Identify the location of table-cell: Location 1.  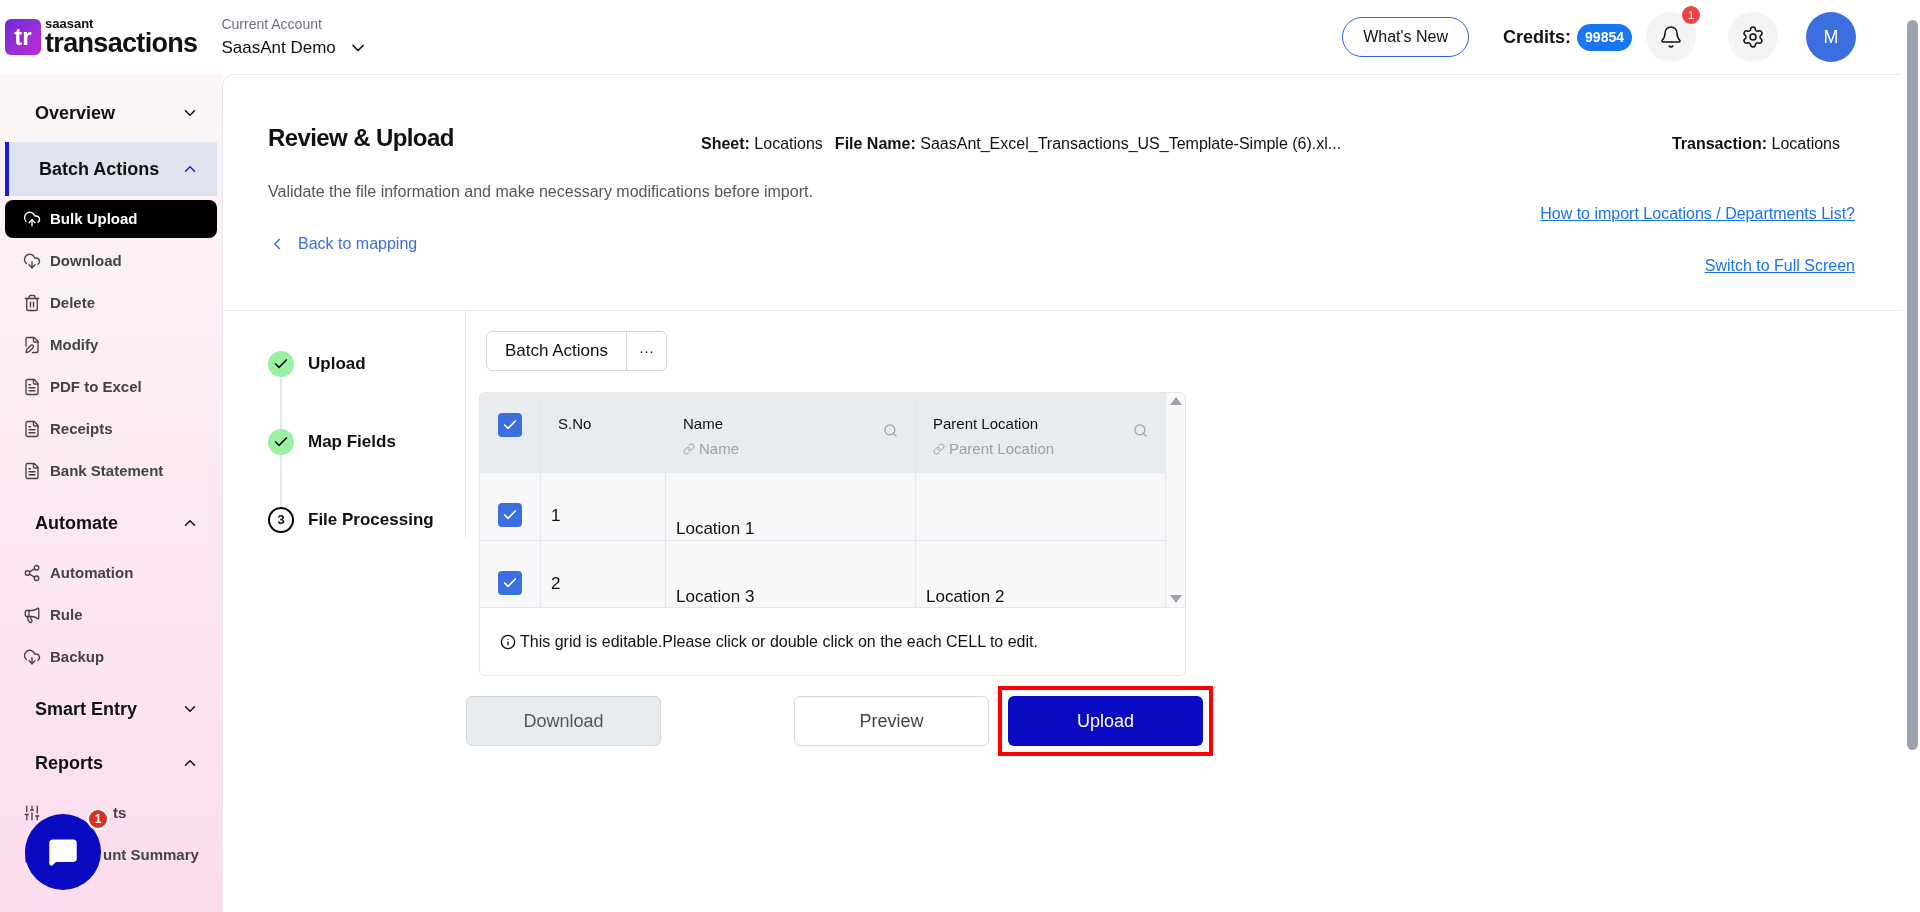
(715, 528).